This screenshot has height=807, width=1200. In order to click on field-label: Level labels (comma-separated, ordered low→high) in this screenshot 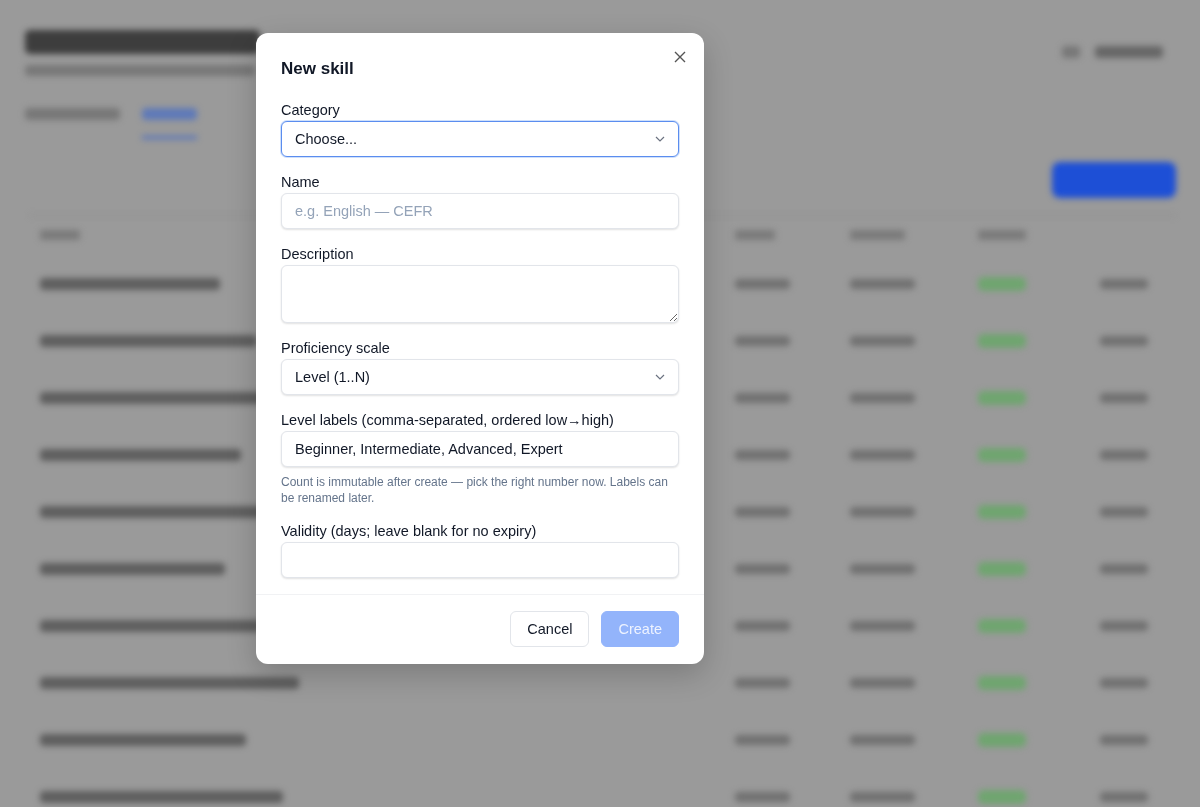, I will do `click(448, 420)`.